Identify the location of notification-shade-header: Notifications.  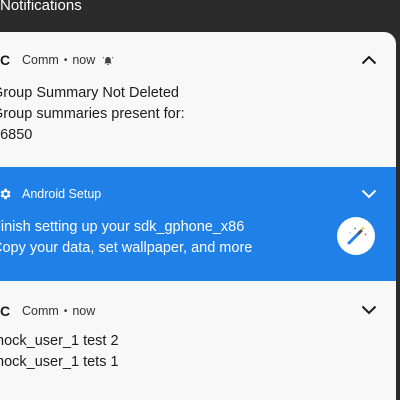
(200, 16).